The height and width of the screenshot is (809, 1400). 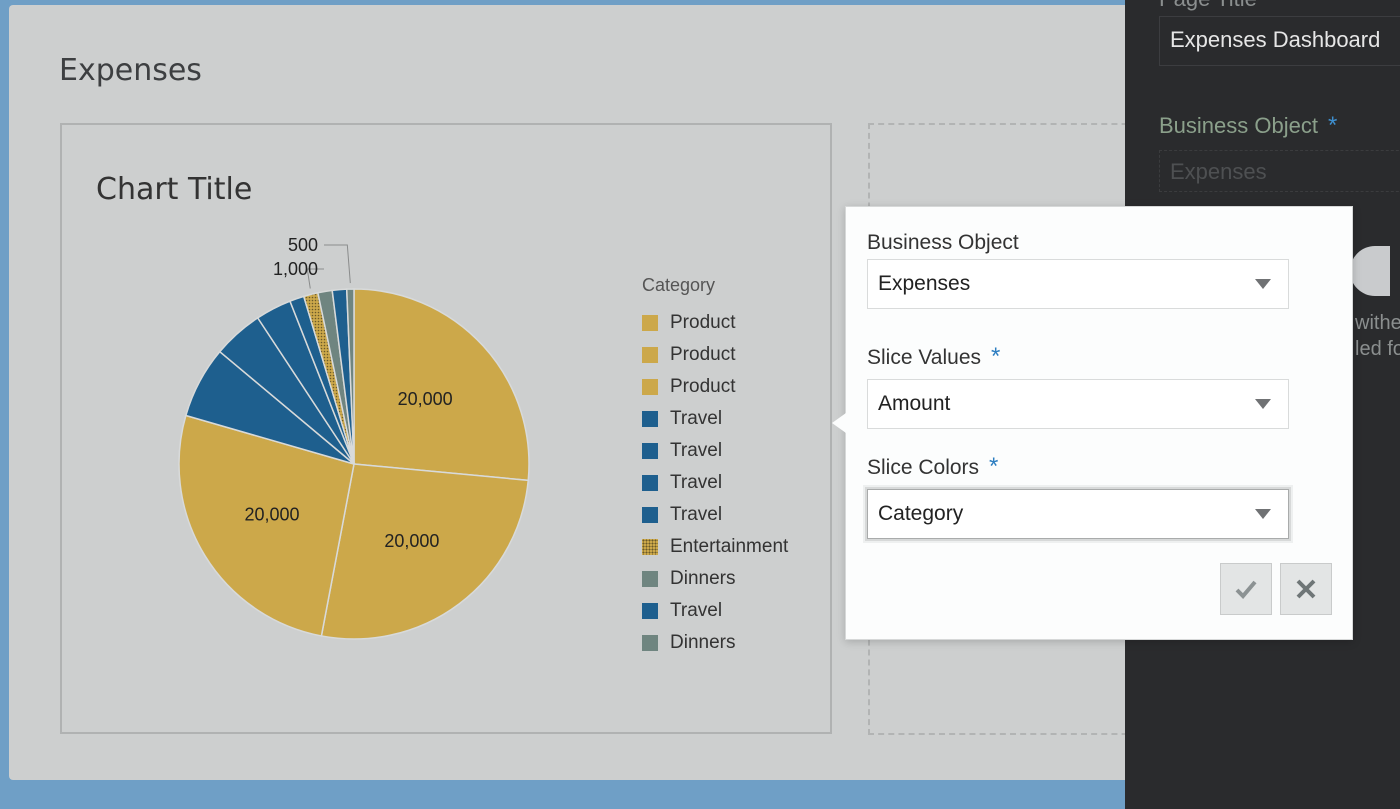 I want to click on business-object-label: Business Object *, so click(x=1248, y=126).